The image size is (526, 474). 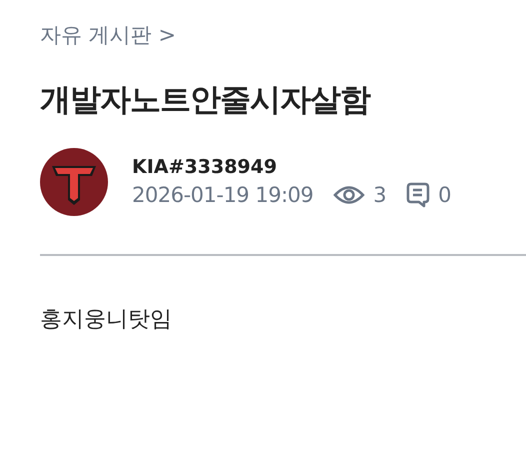 What do you see at coordinates (379, 195) in the screenshot?
I see `view-count: 3` at bounding box center [379, 195].